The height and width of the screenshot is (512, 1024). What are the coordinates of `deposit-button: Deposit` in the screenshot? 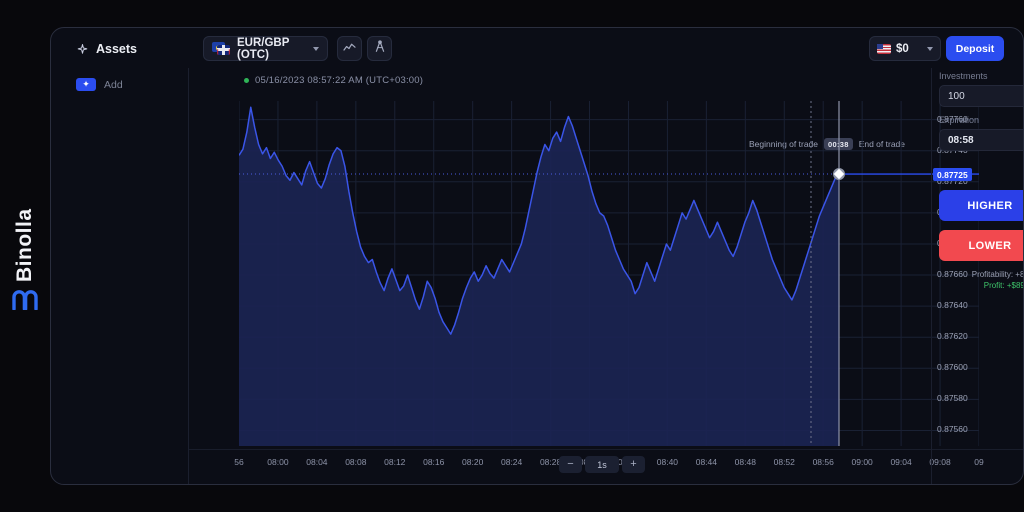 It's located at (975, 48).